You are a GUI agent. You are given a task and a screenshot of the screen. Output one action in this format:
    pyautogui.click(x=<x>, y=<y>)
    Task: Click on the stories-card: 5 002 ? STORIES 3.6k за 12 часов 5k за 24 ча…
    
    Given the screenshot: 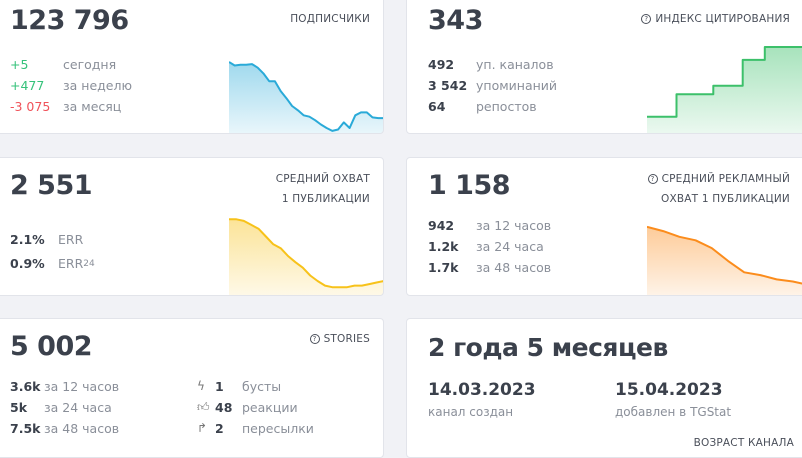 What is the action you would take?
    pyautogui.click(x=192, y=388)
    